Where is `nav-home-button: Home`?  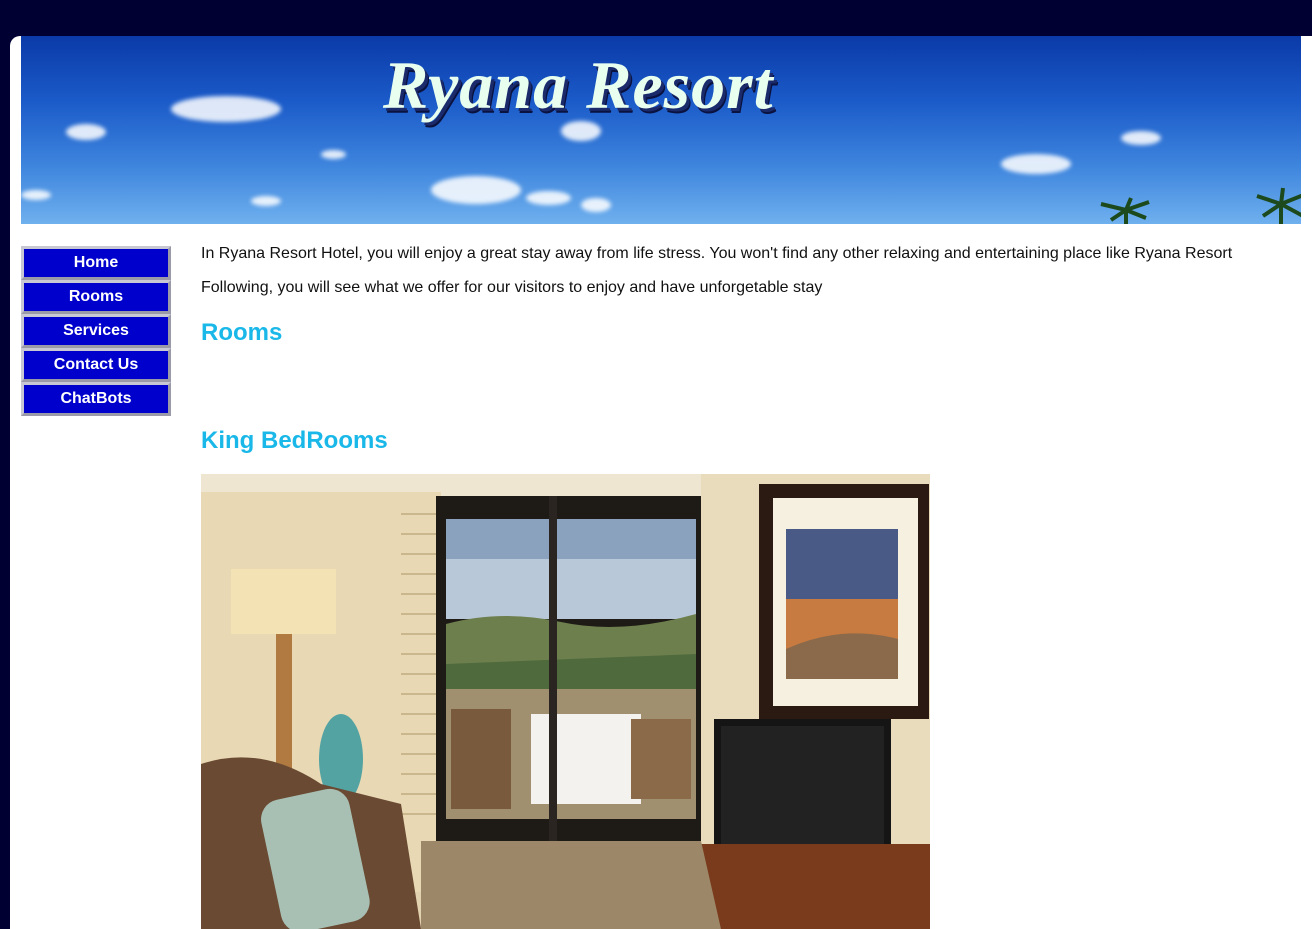 nav-home-button: Home is located at coordinates (96, 263).